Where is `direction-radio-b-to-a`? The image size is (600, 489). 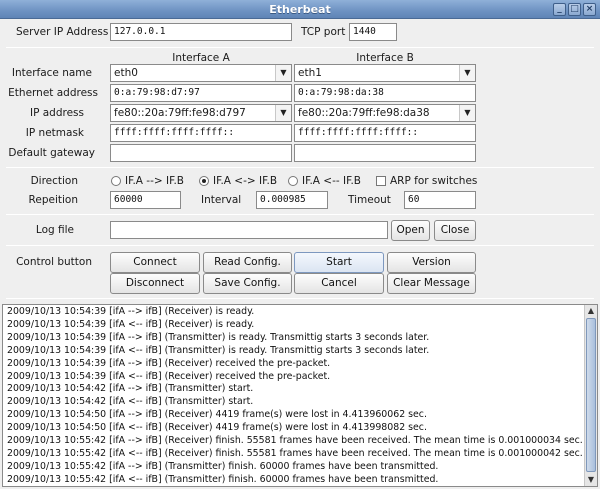 direction-radio-b-to-a is located at coordinates (293, 181).